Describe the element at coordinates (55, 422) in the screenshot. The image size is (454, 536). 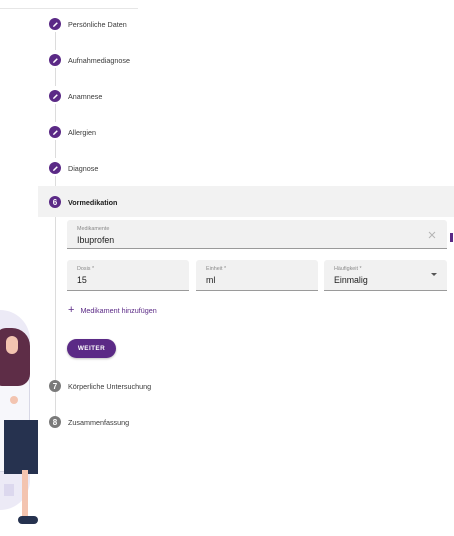
I see `step-number-badge: 8` at that location.